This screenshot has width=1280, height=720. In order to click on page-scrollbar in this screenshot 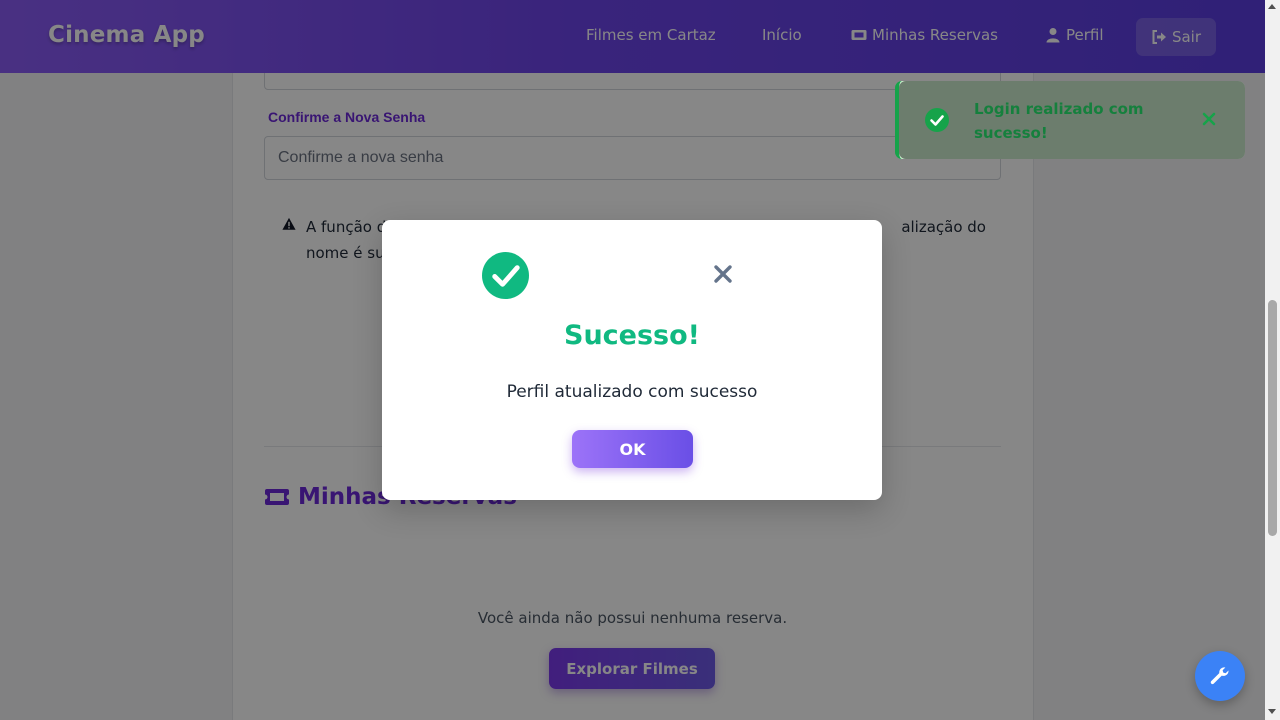, I will do `click(1272, 360)`.